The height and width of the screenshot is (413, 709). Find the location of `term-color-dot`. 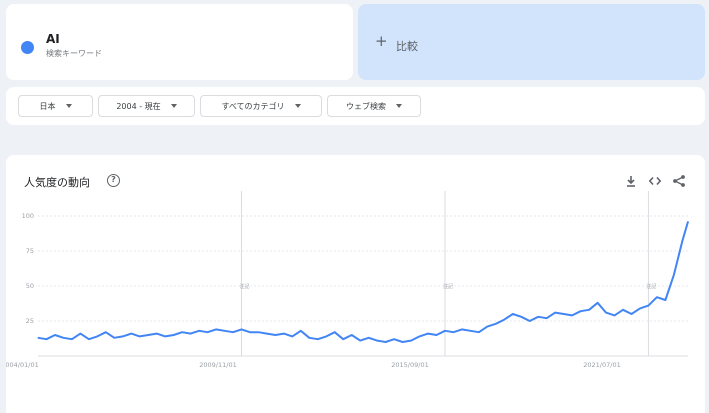

term-color-dot is located at coordinates (27, 47).